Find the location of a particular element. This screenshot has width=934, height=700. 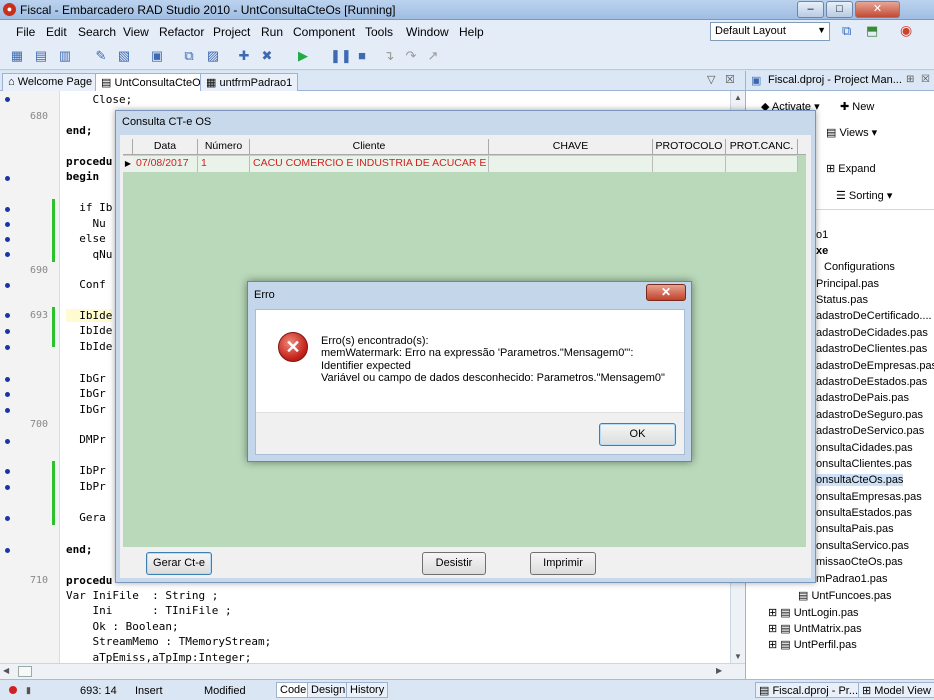

scroll-up-icon: ▲ is located at coordinates (738, 97).